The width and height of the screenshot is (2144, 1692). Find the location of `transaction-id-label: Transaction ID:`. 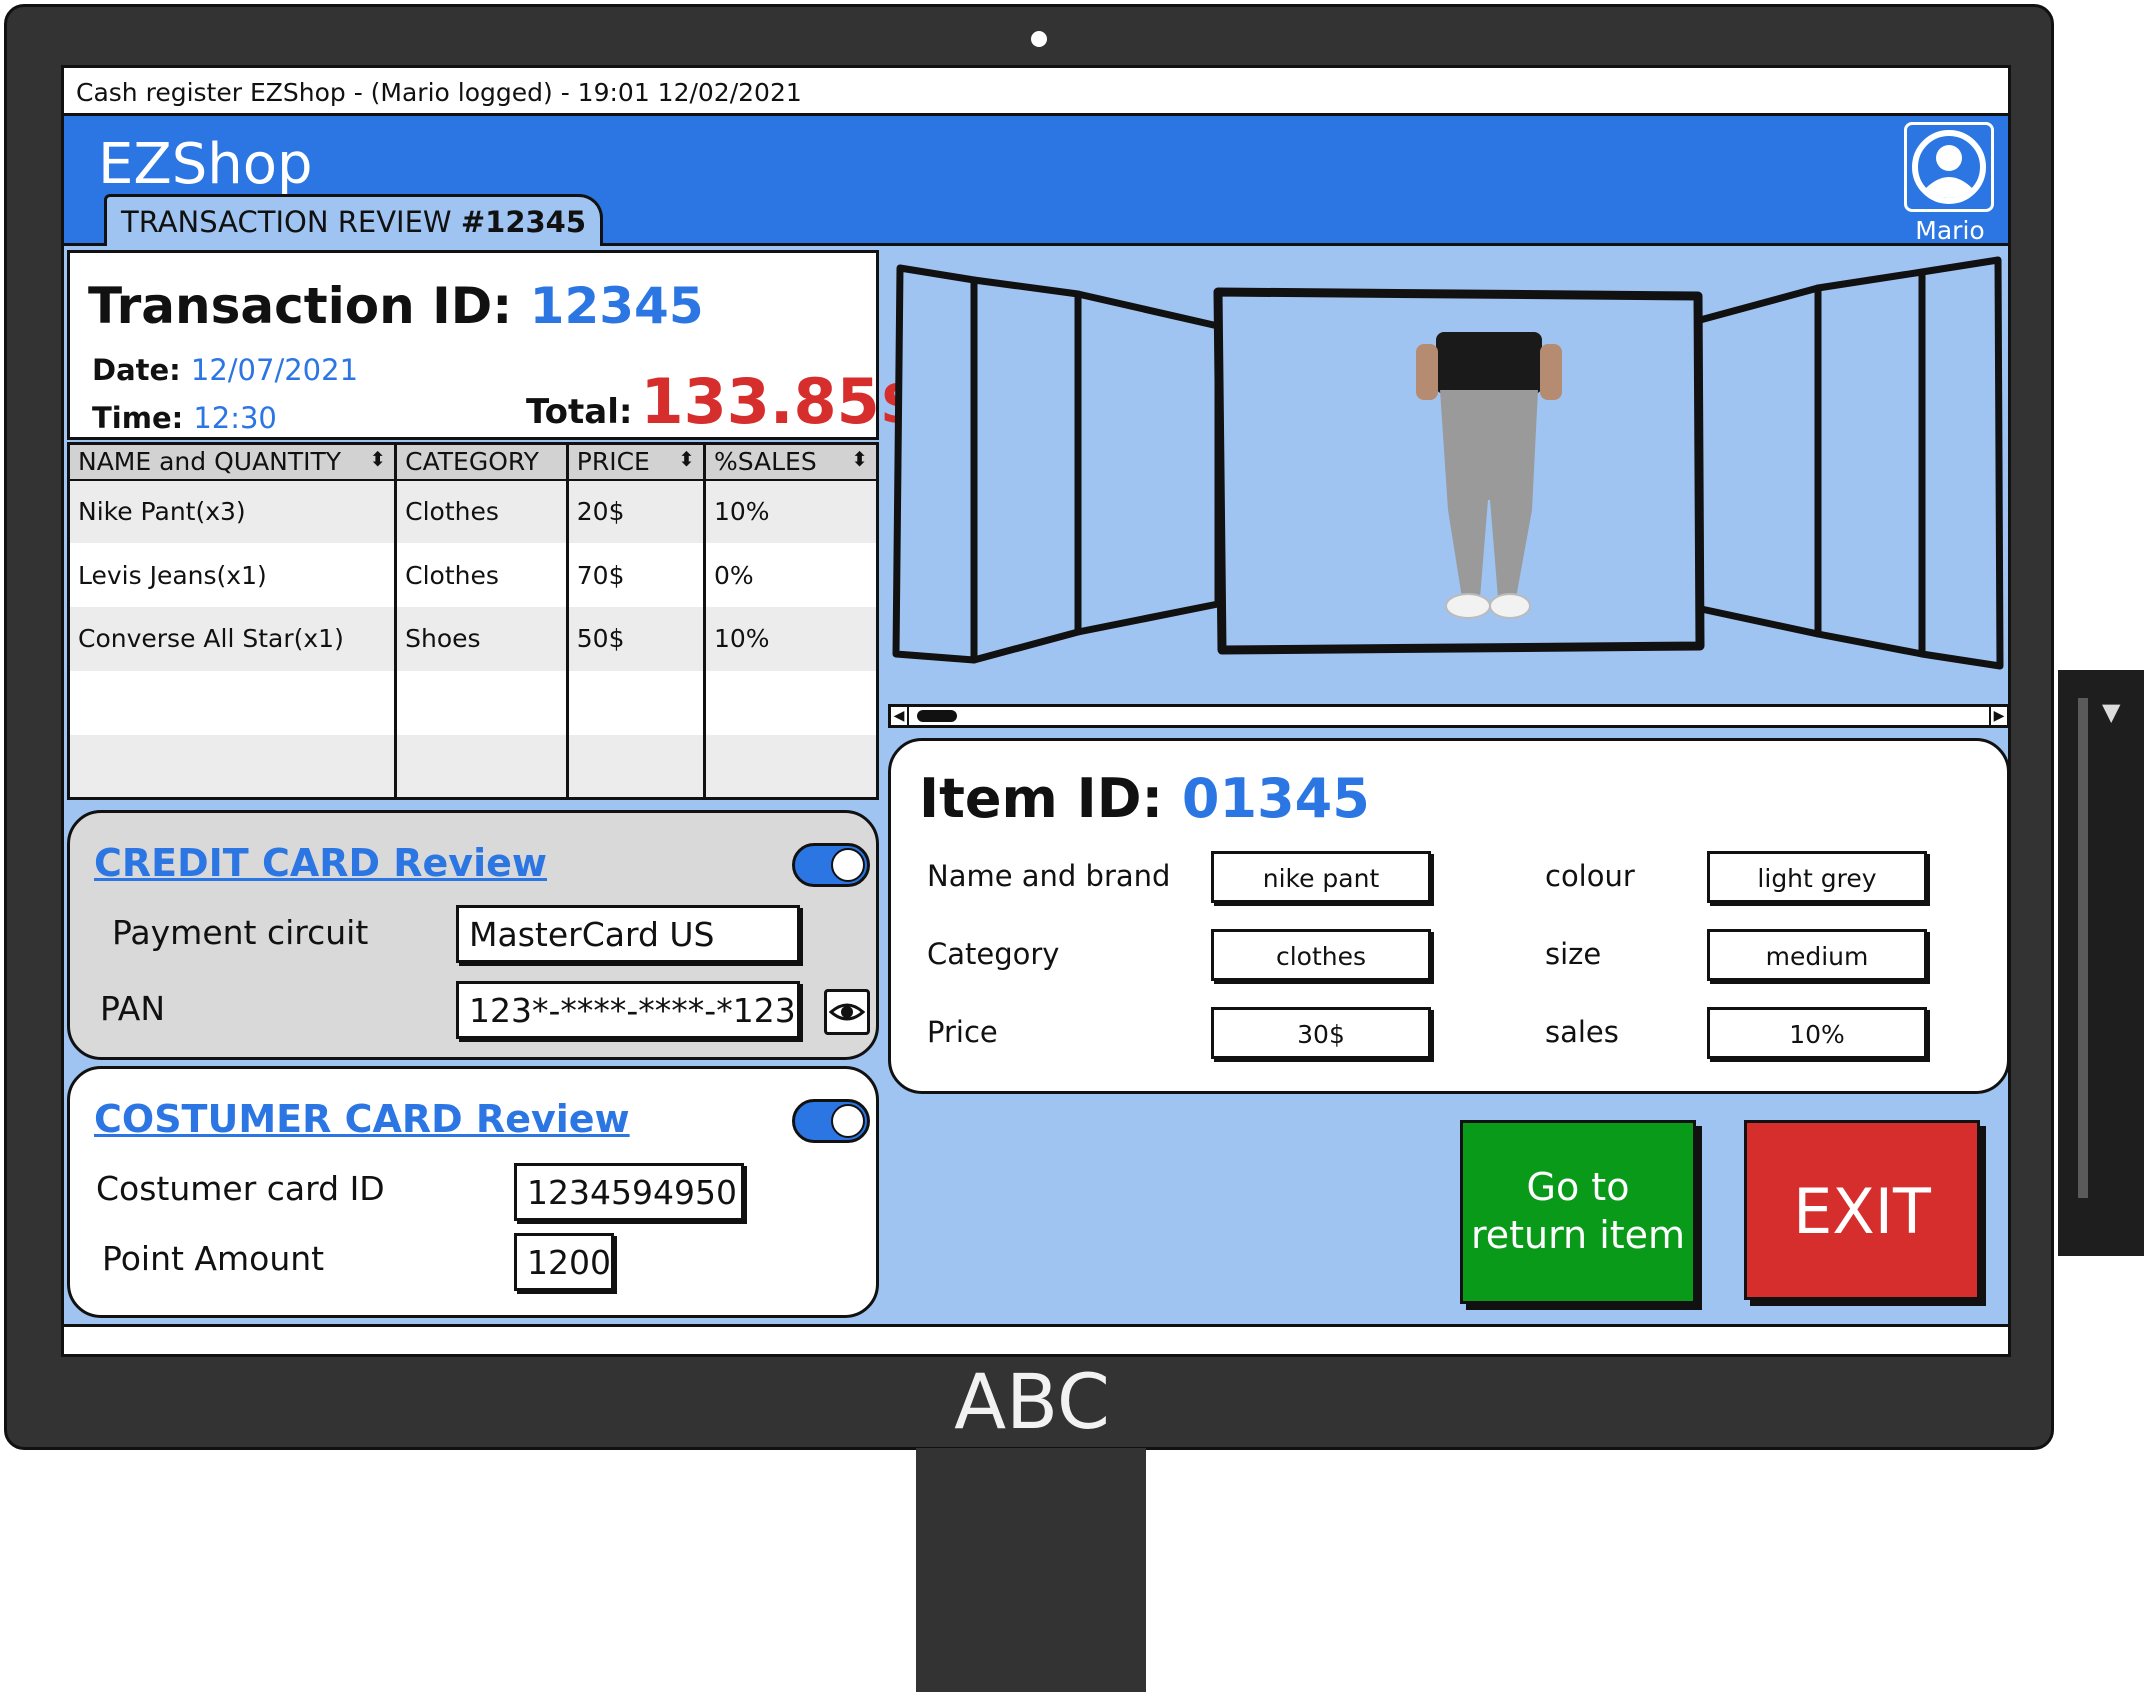

transaction-id-label: Transaction ID: is located at coordinates (309, 306).